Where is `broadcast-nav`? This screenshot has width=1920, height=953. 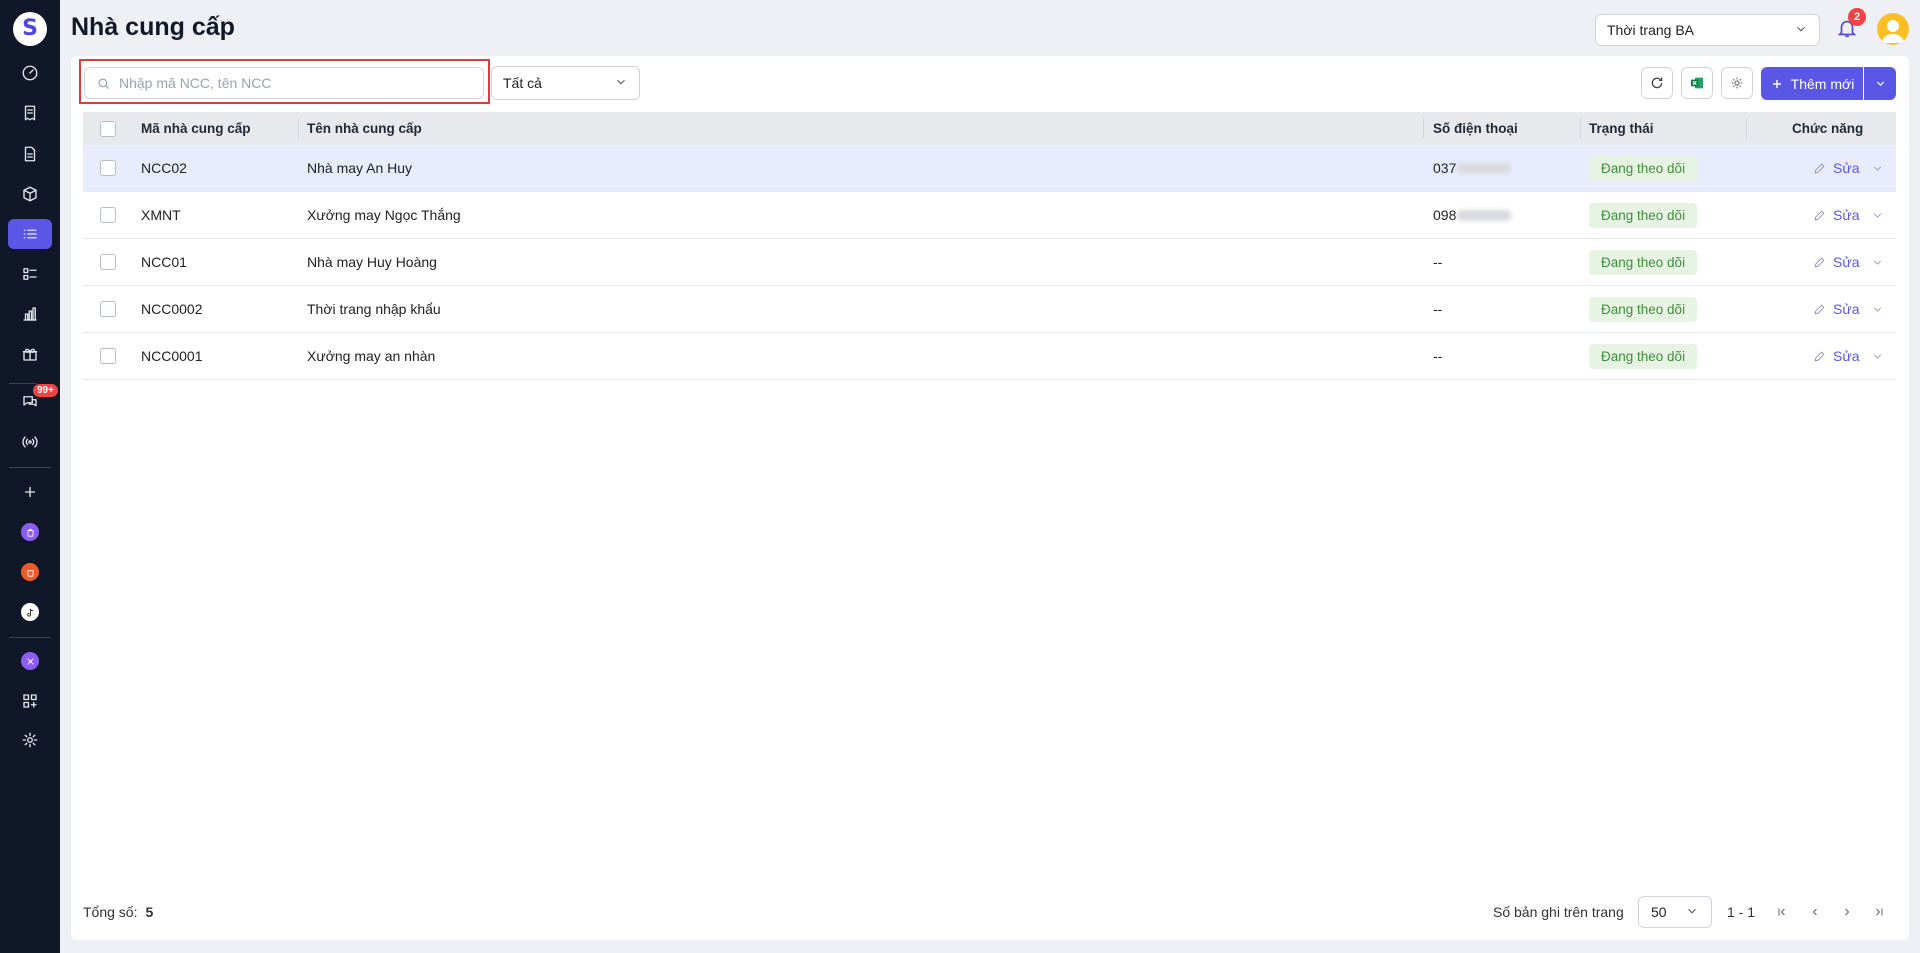 broadcast-nav is located at coordinates (30, 442).